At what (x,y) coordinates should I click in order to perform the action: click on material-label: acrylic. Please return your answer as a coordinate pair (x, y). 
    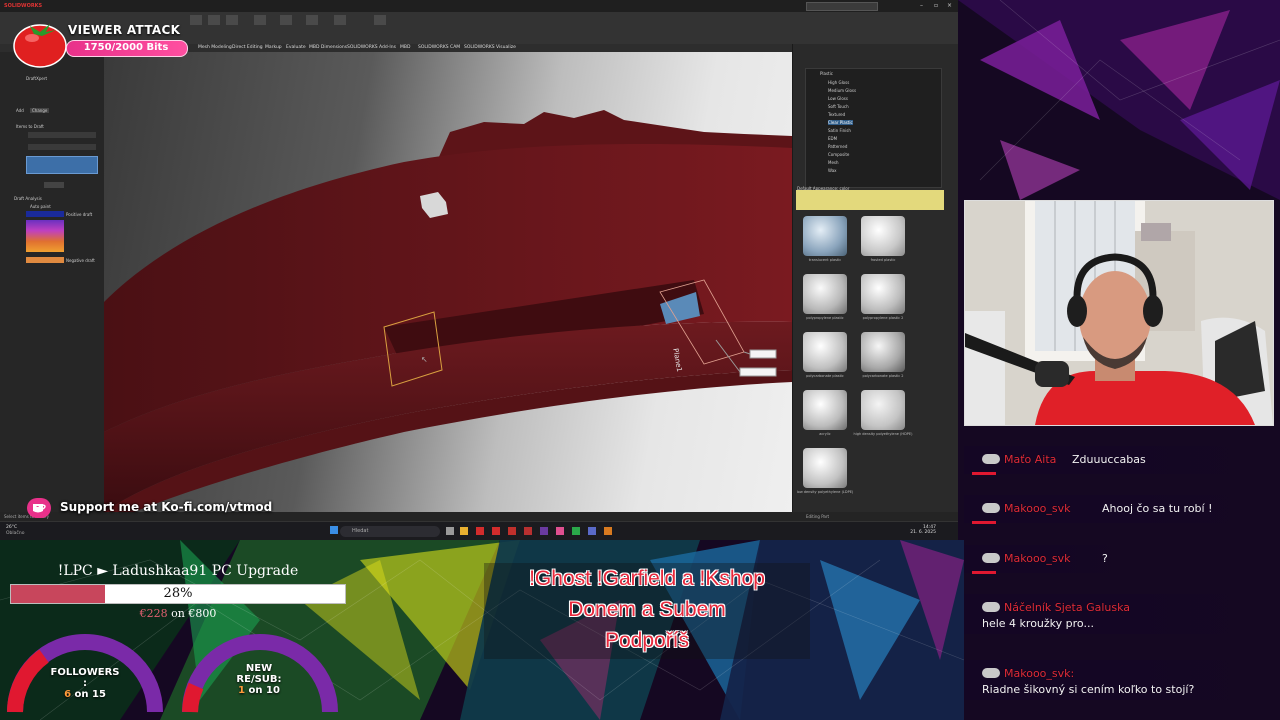
    Looking at the image, I should click on (825, 434).